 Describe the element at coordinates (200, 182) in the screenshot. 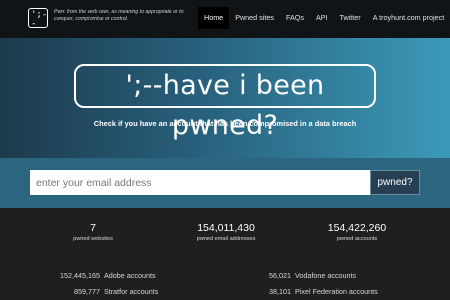

I see `email-search-input` at that location.